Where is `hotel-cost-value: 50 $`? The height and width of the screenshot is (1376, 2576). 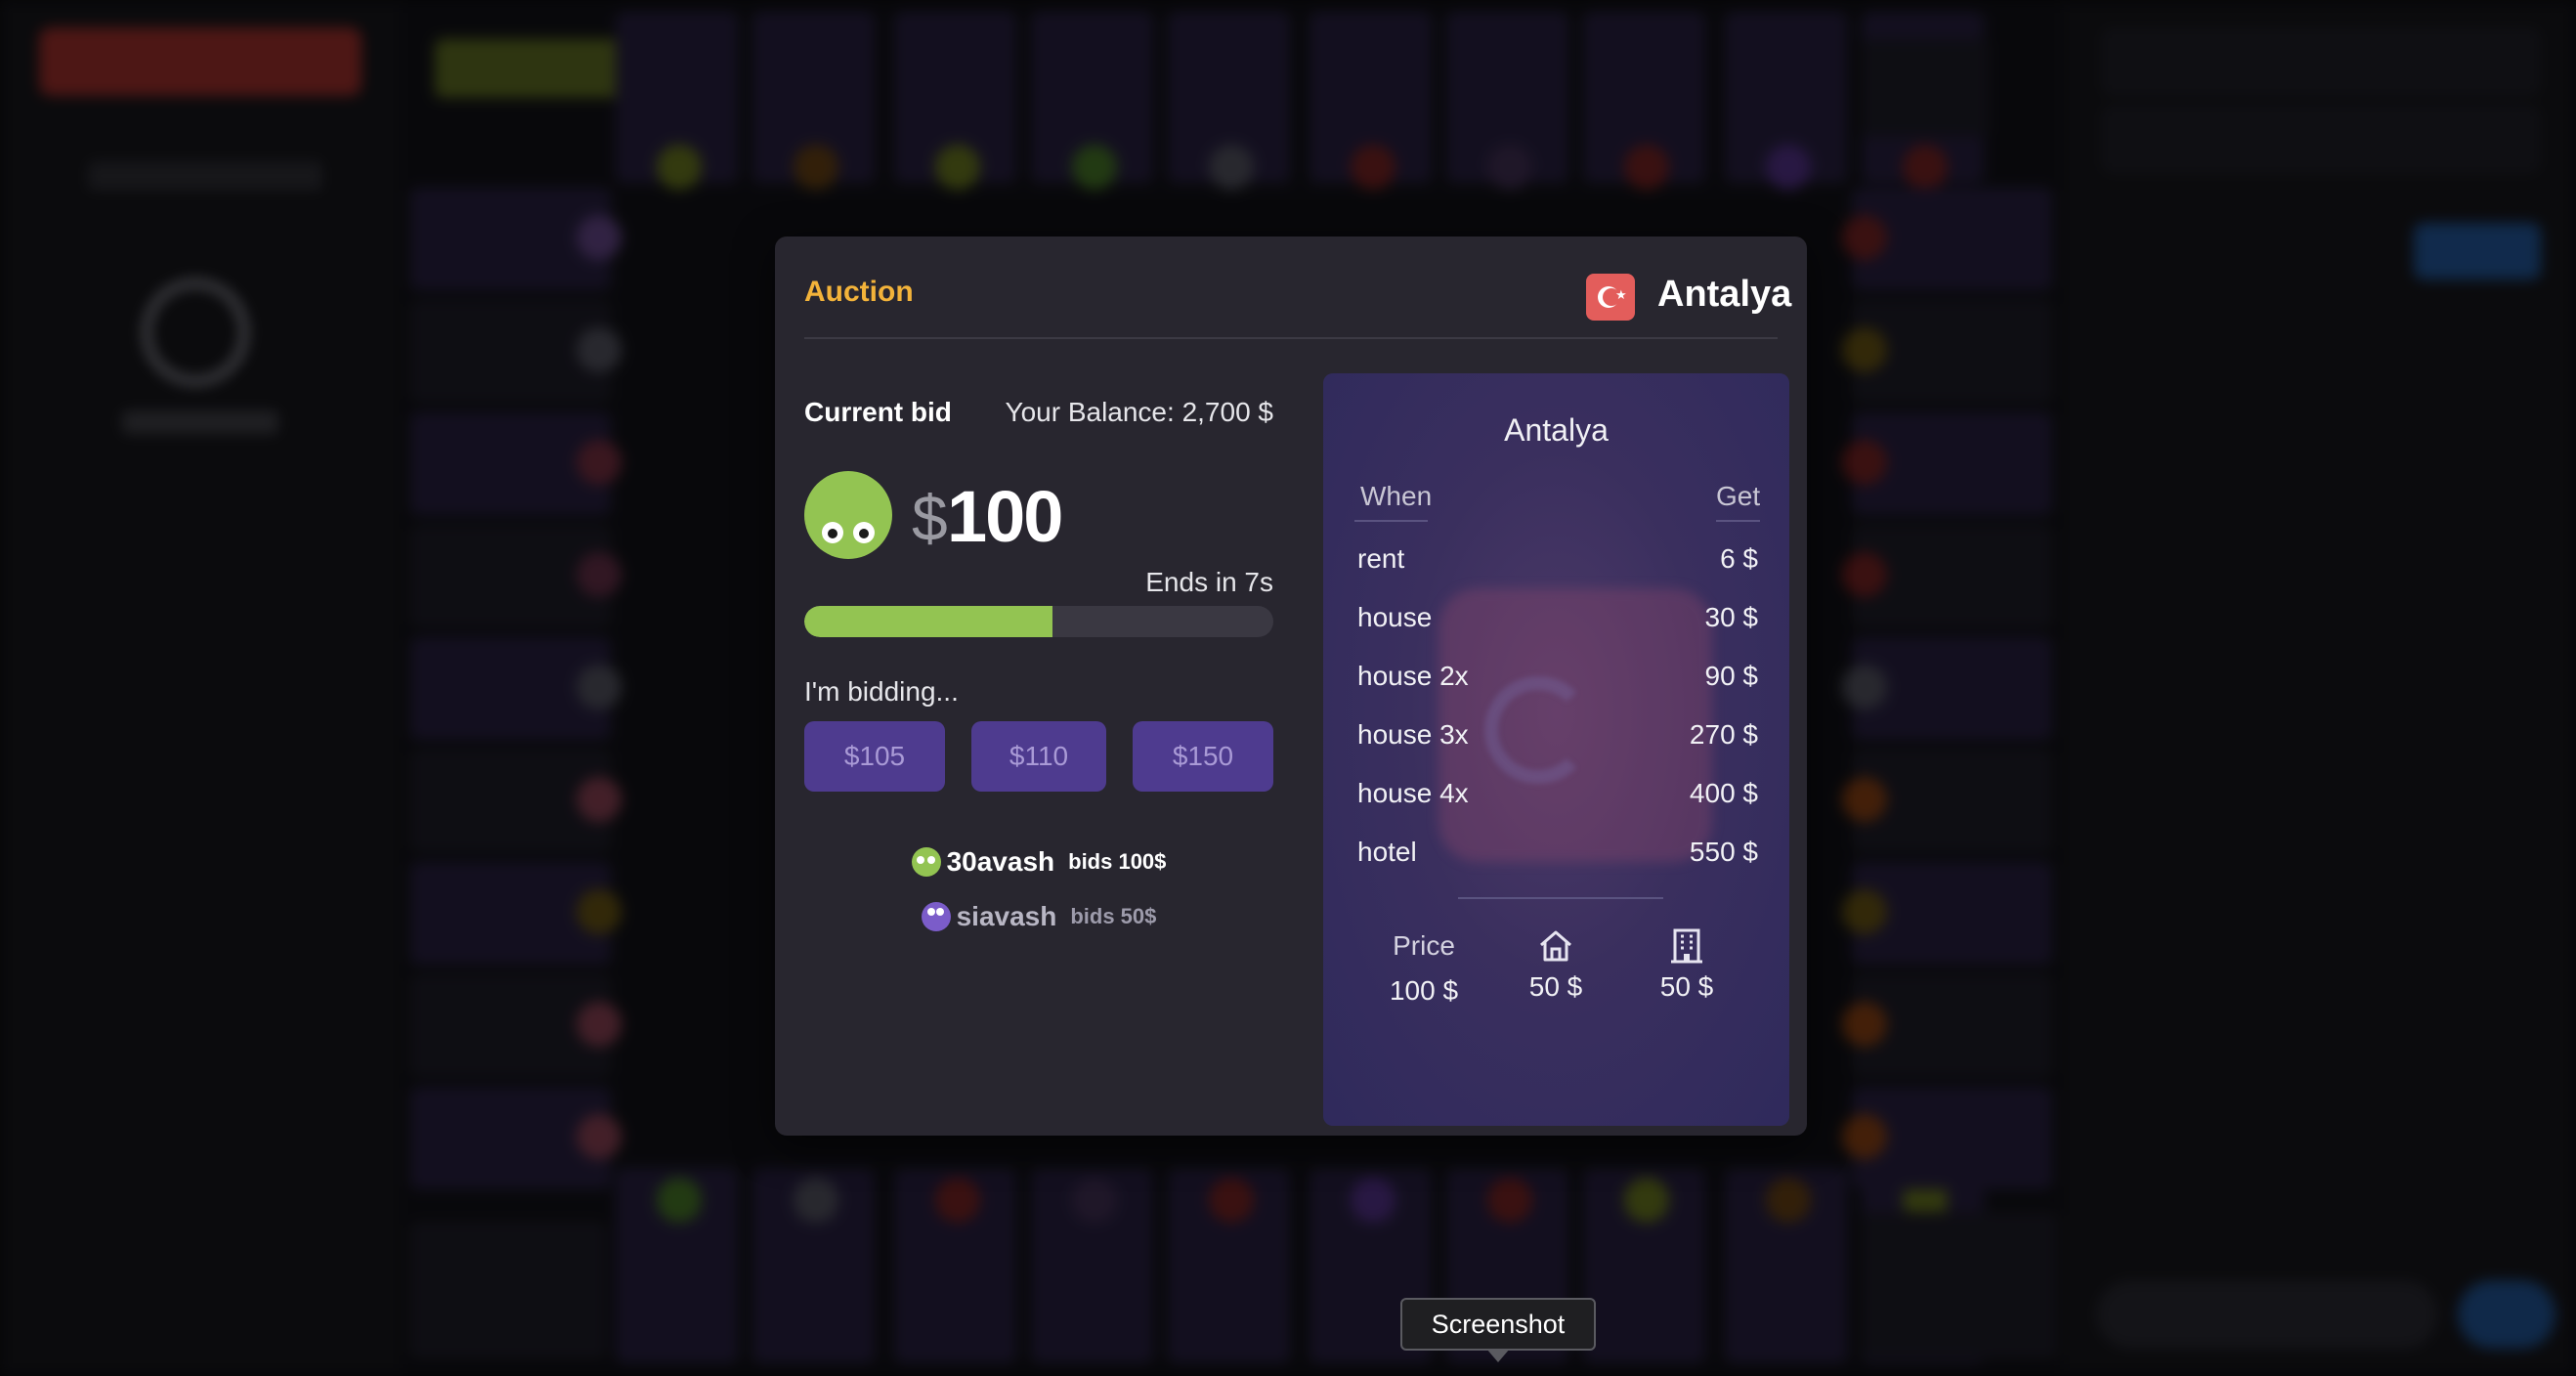
hotel-cost-value: 50 $ is located at coordinates (1687, 986).